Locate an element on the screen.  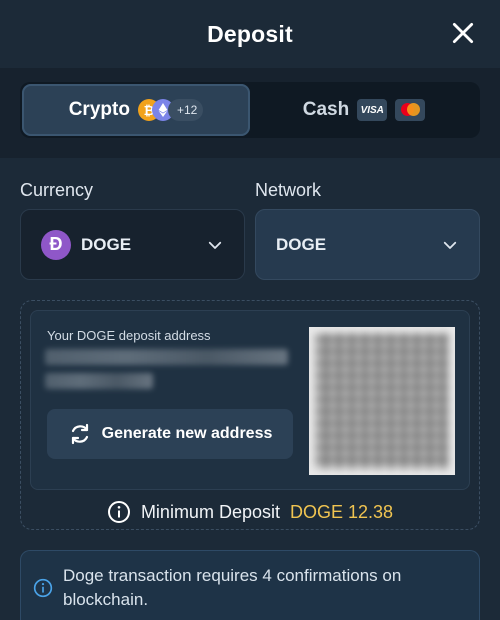
deposit-qr-code is located at coordinates (382, 401).